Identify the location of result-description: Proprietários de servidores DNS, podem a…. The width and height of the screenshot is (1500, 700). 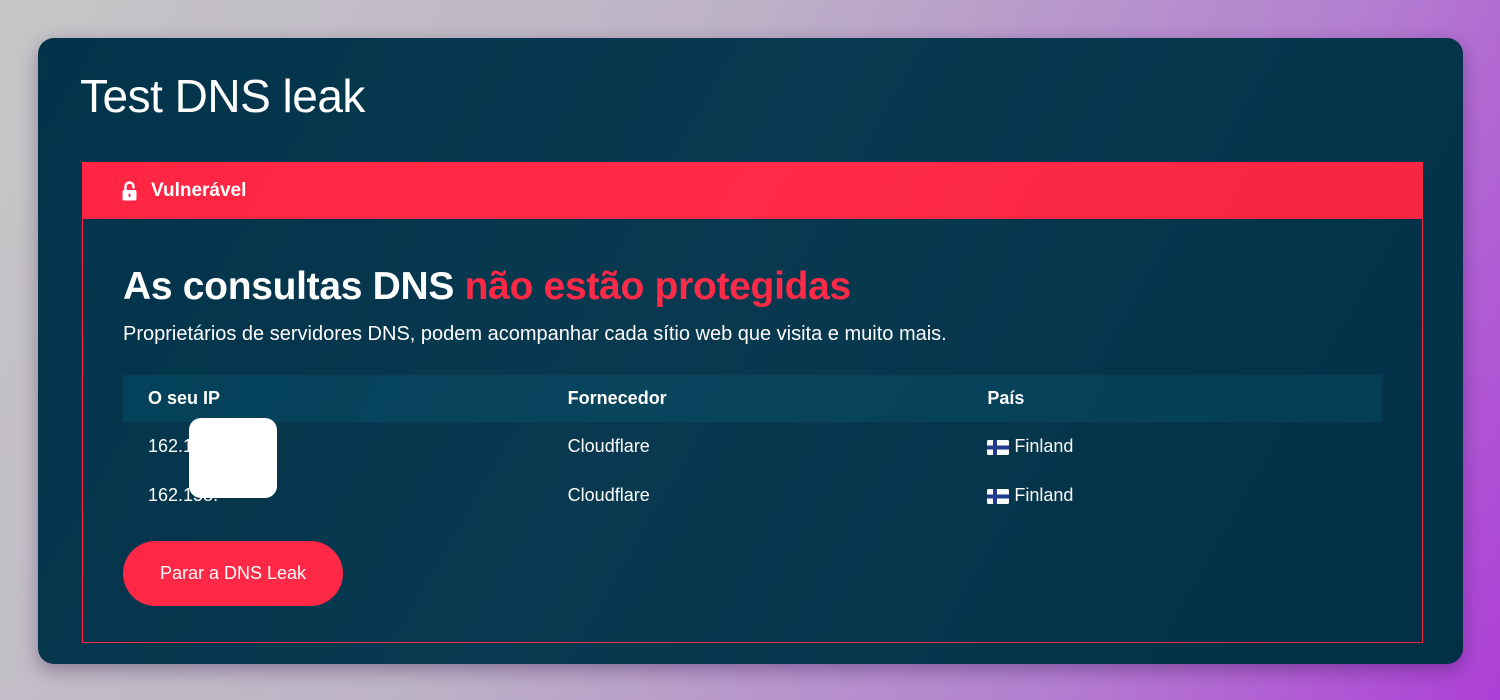
(535, 334).